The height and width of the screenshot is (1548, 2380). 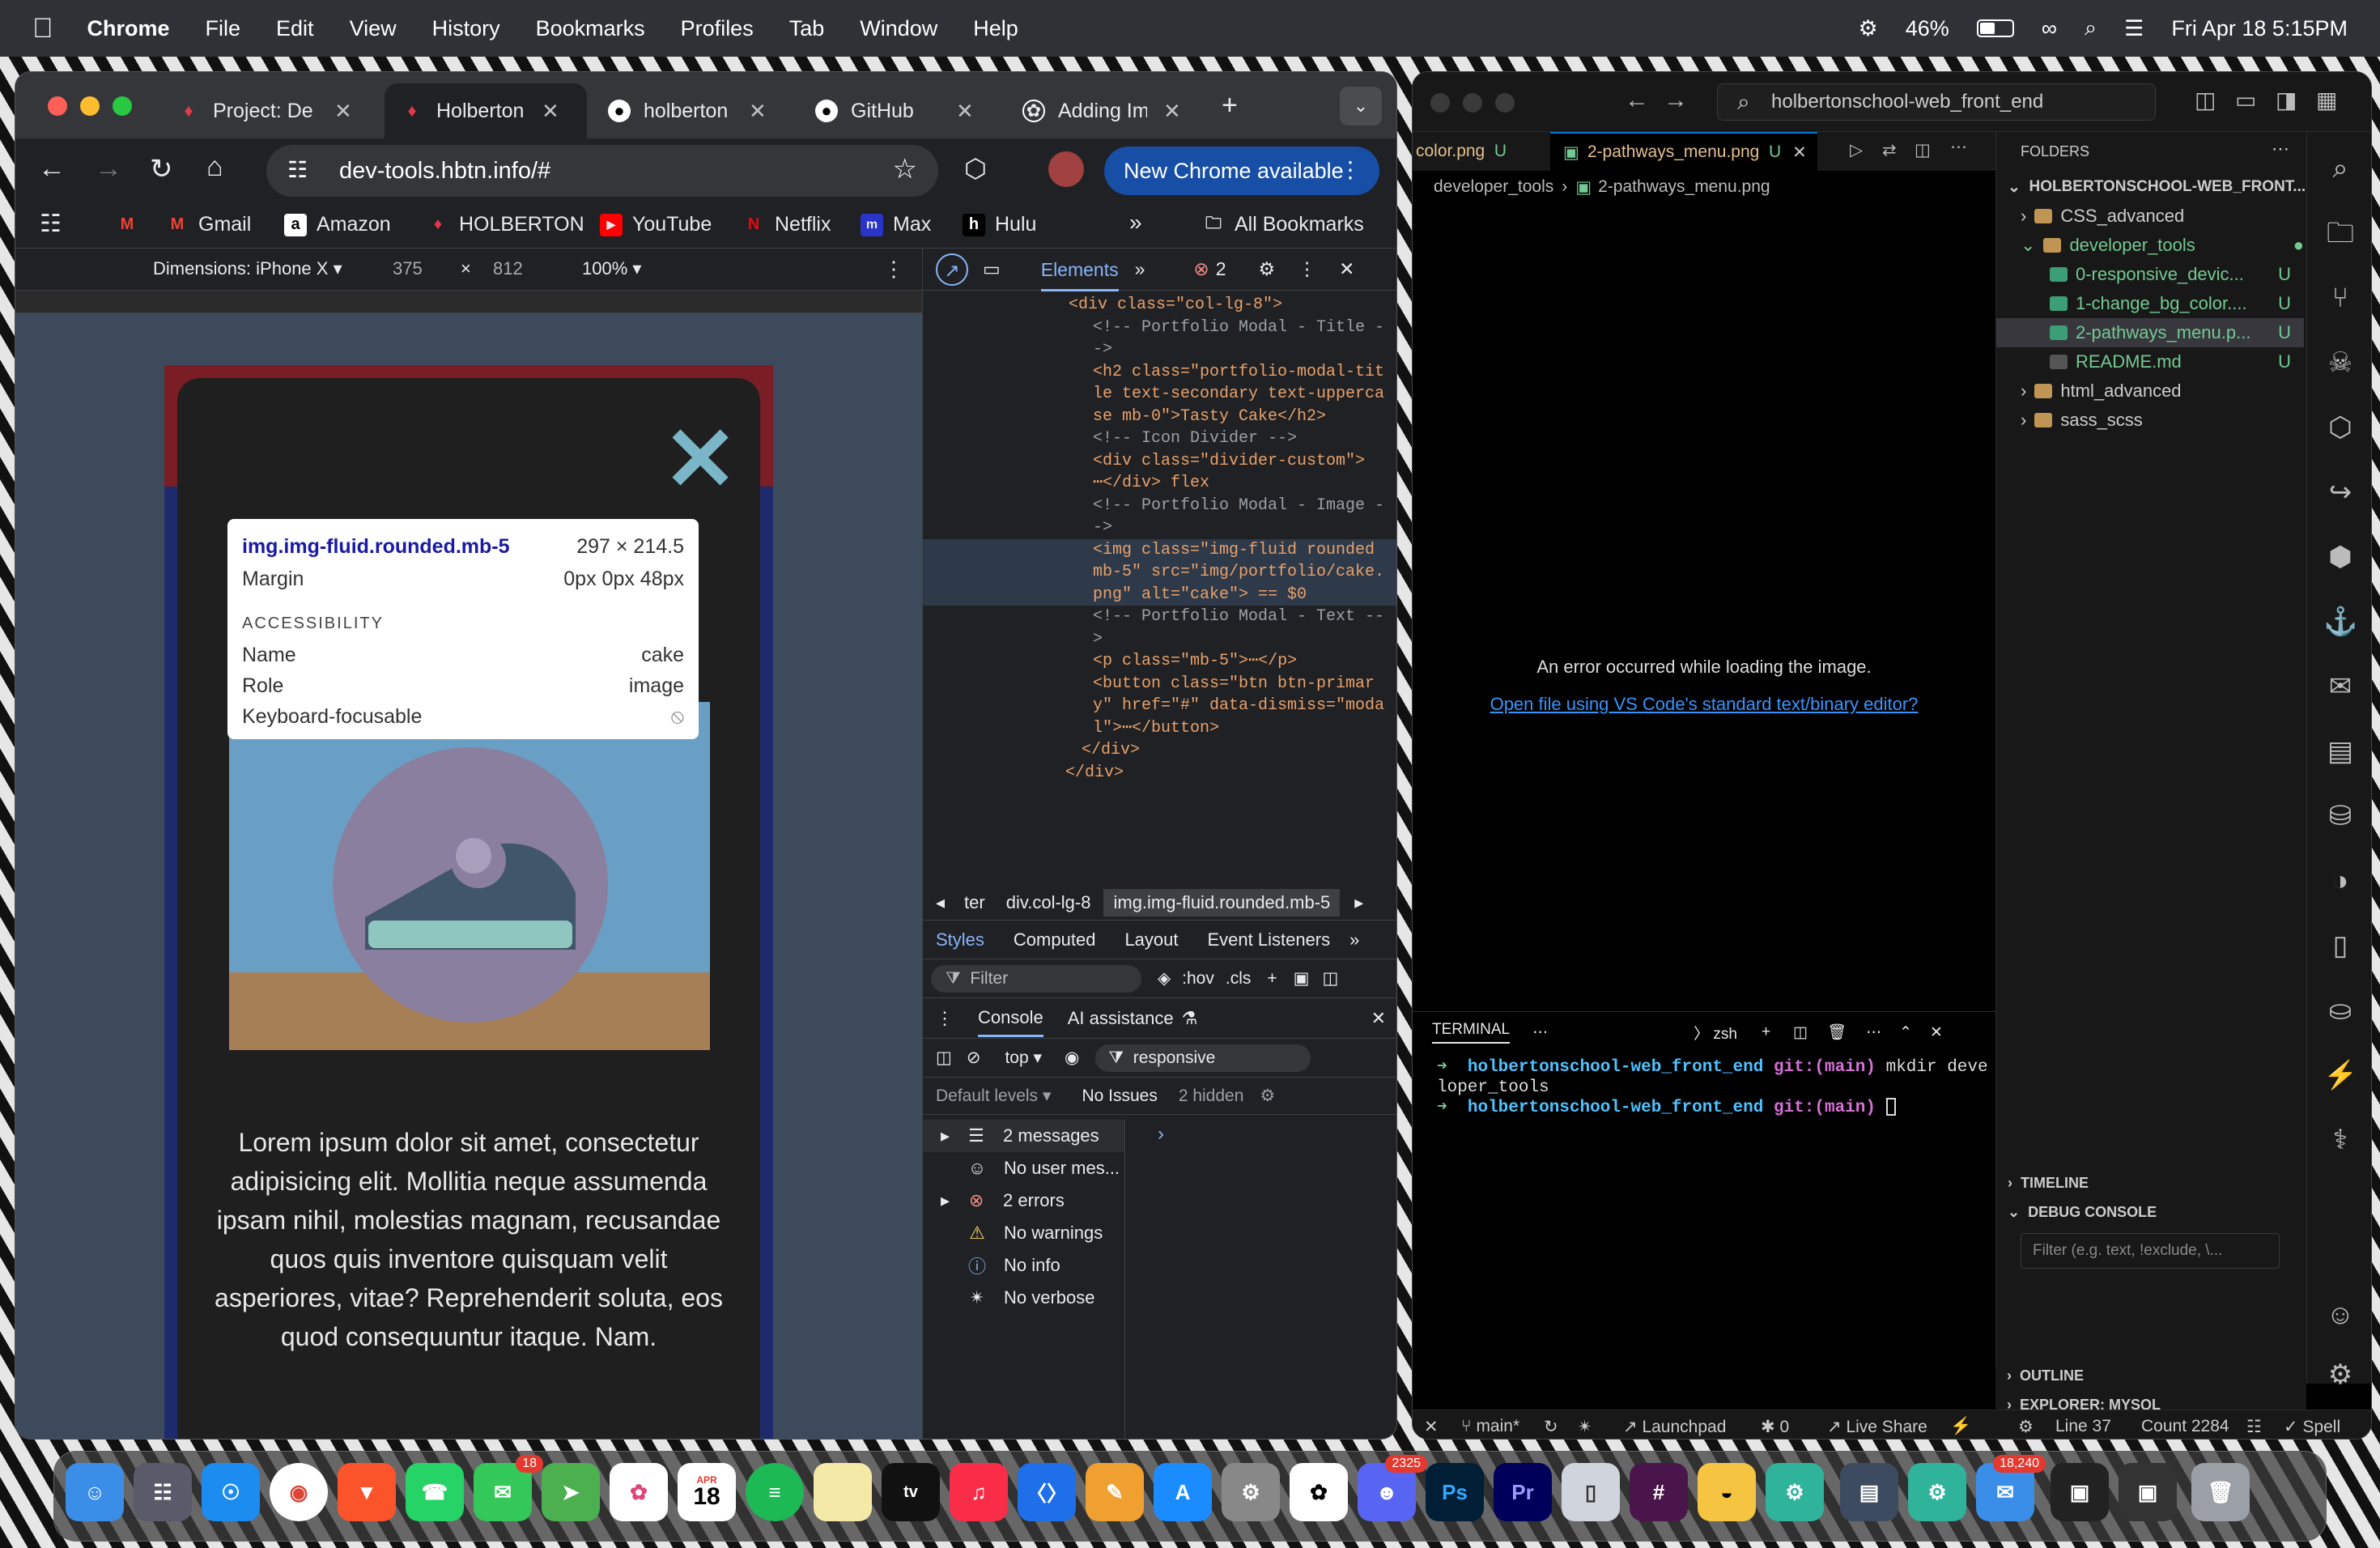 What do you see at coordinates (1203, 1058) in the screenshot?
I see `console-filter-input: ⧩ responsive` at bounding box center [1203, 1058].